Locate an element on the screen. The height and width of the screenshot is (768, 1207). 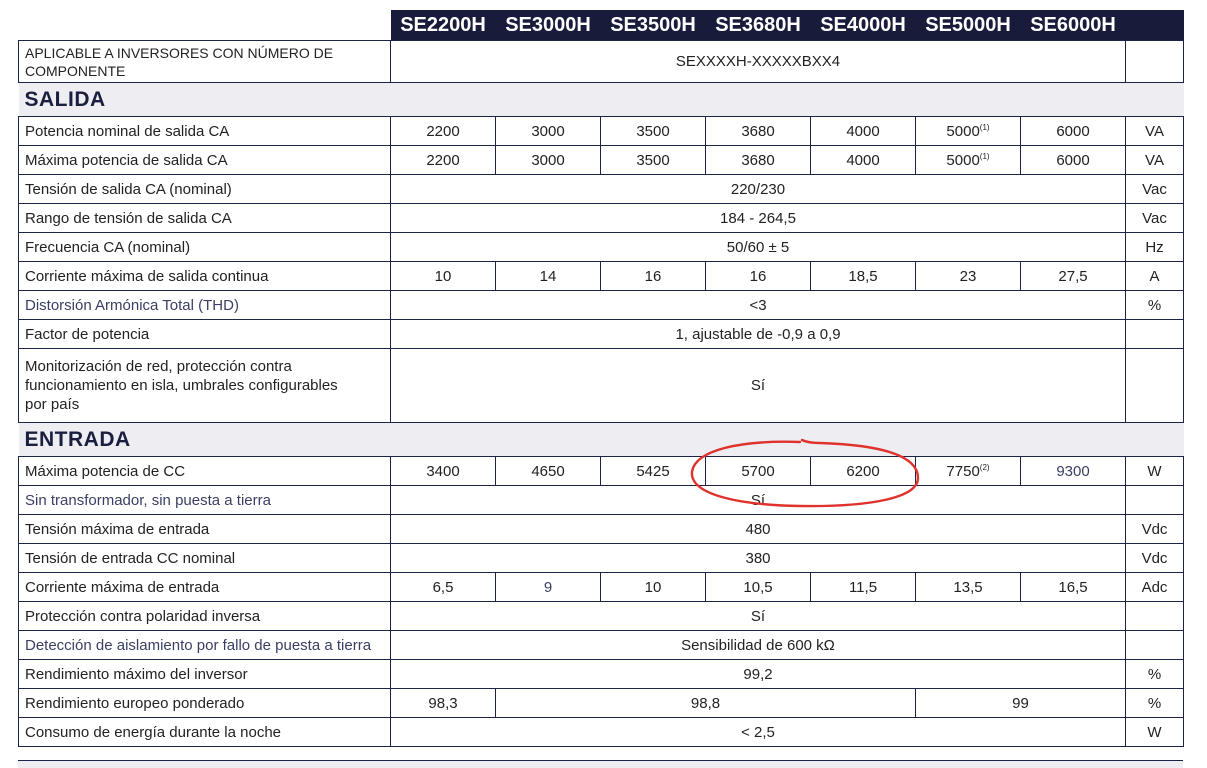
spec-label: Sin transformador, sin puesta a tierra is located at coordinates (204, 500).